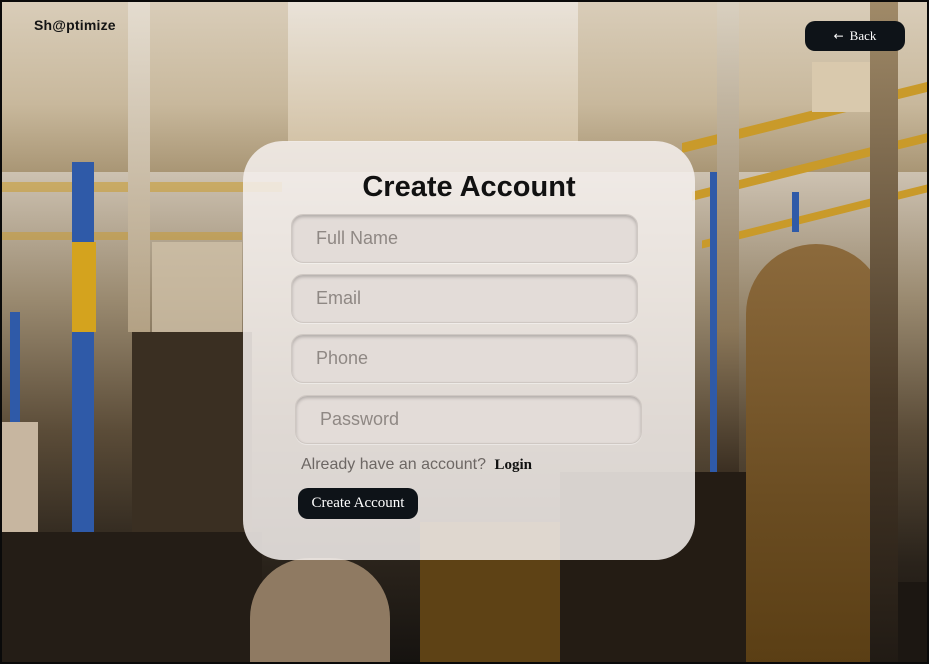 The height and width of the screenshot is (664, 929). I want to click on password-input, so click(480, 419).